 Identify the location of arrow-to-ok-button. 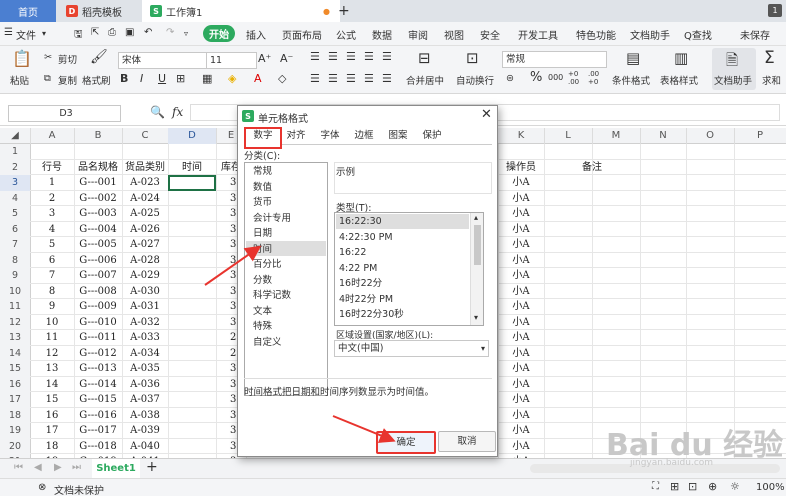
(364, 429).